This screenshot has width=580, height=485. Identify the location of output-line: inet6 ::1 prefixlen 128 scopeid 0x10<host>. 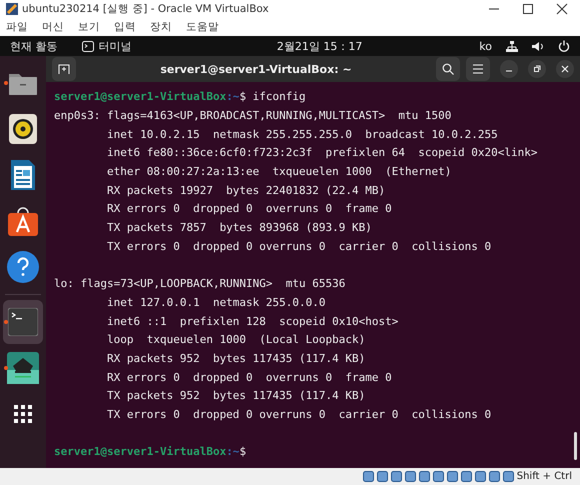
(253, 322).